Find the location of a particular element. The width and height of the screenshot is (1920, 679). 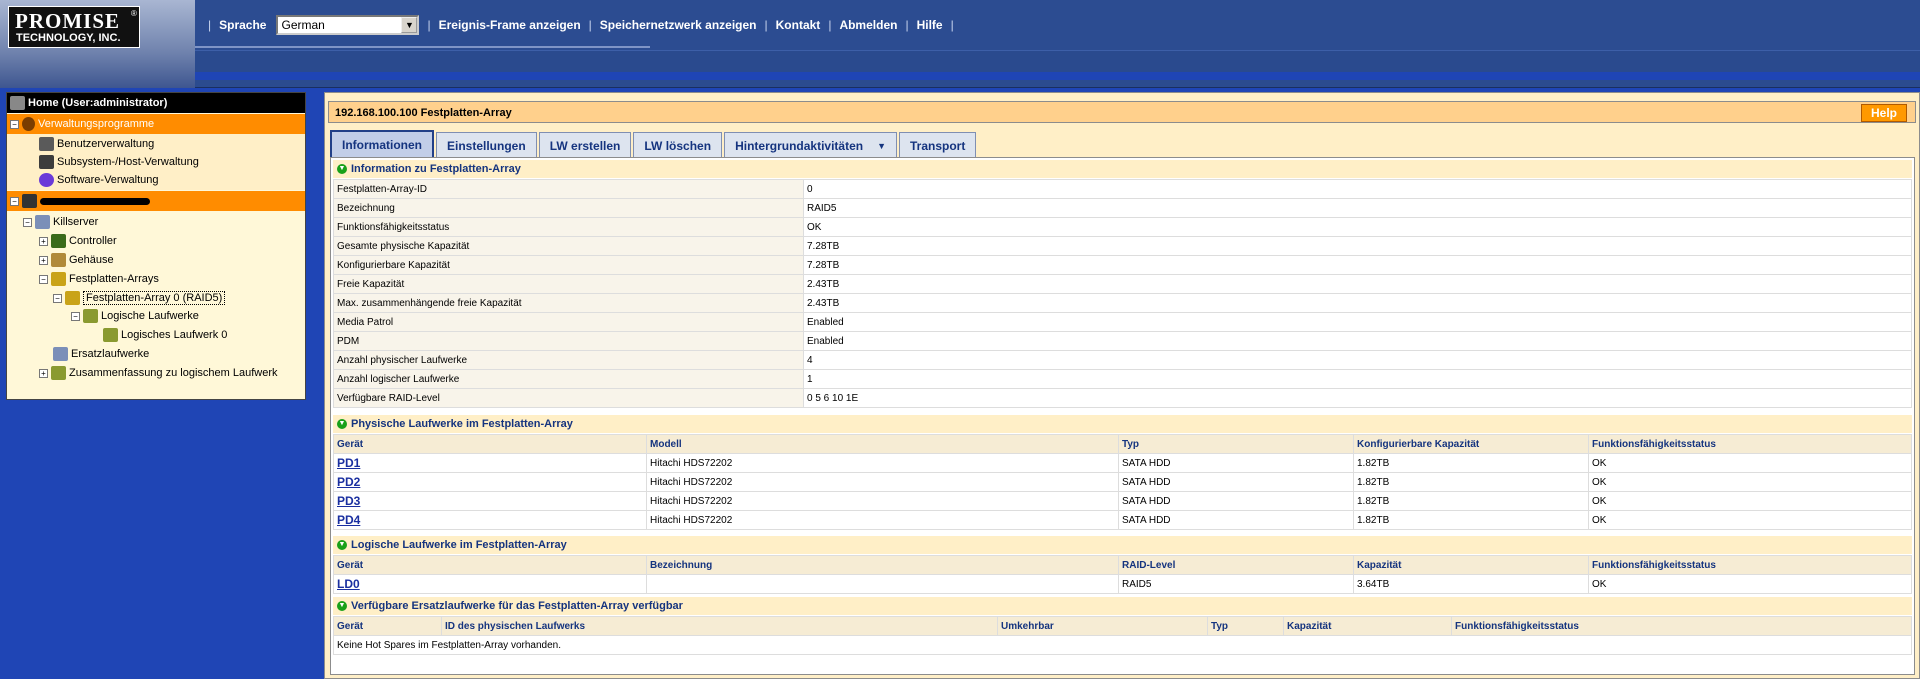

section-title: Physische Laufwerke im Festplatten-Array is located at coordinates (462, 424).